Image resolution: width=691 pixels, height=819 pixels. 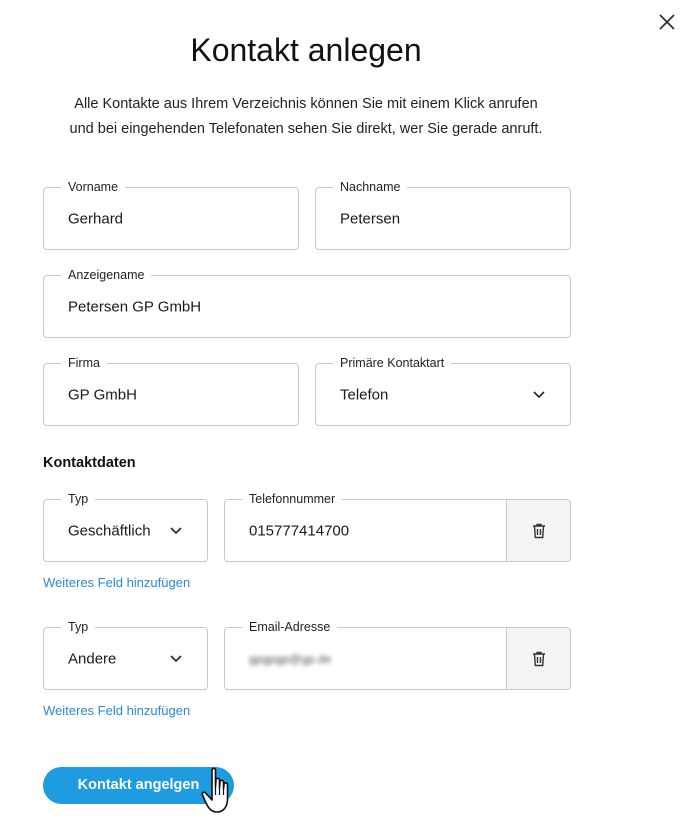 I want to click on email-address-field: Email-Adresse gpgpgp@gp.de, so click(x=365, y=655).